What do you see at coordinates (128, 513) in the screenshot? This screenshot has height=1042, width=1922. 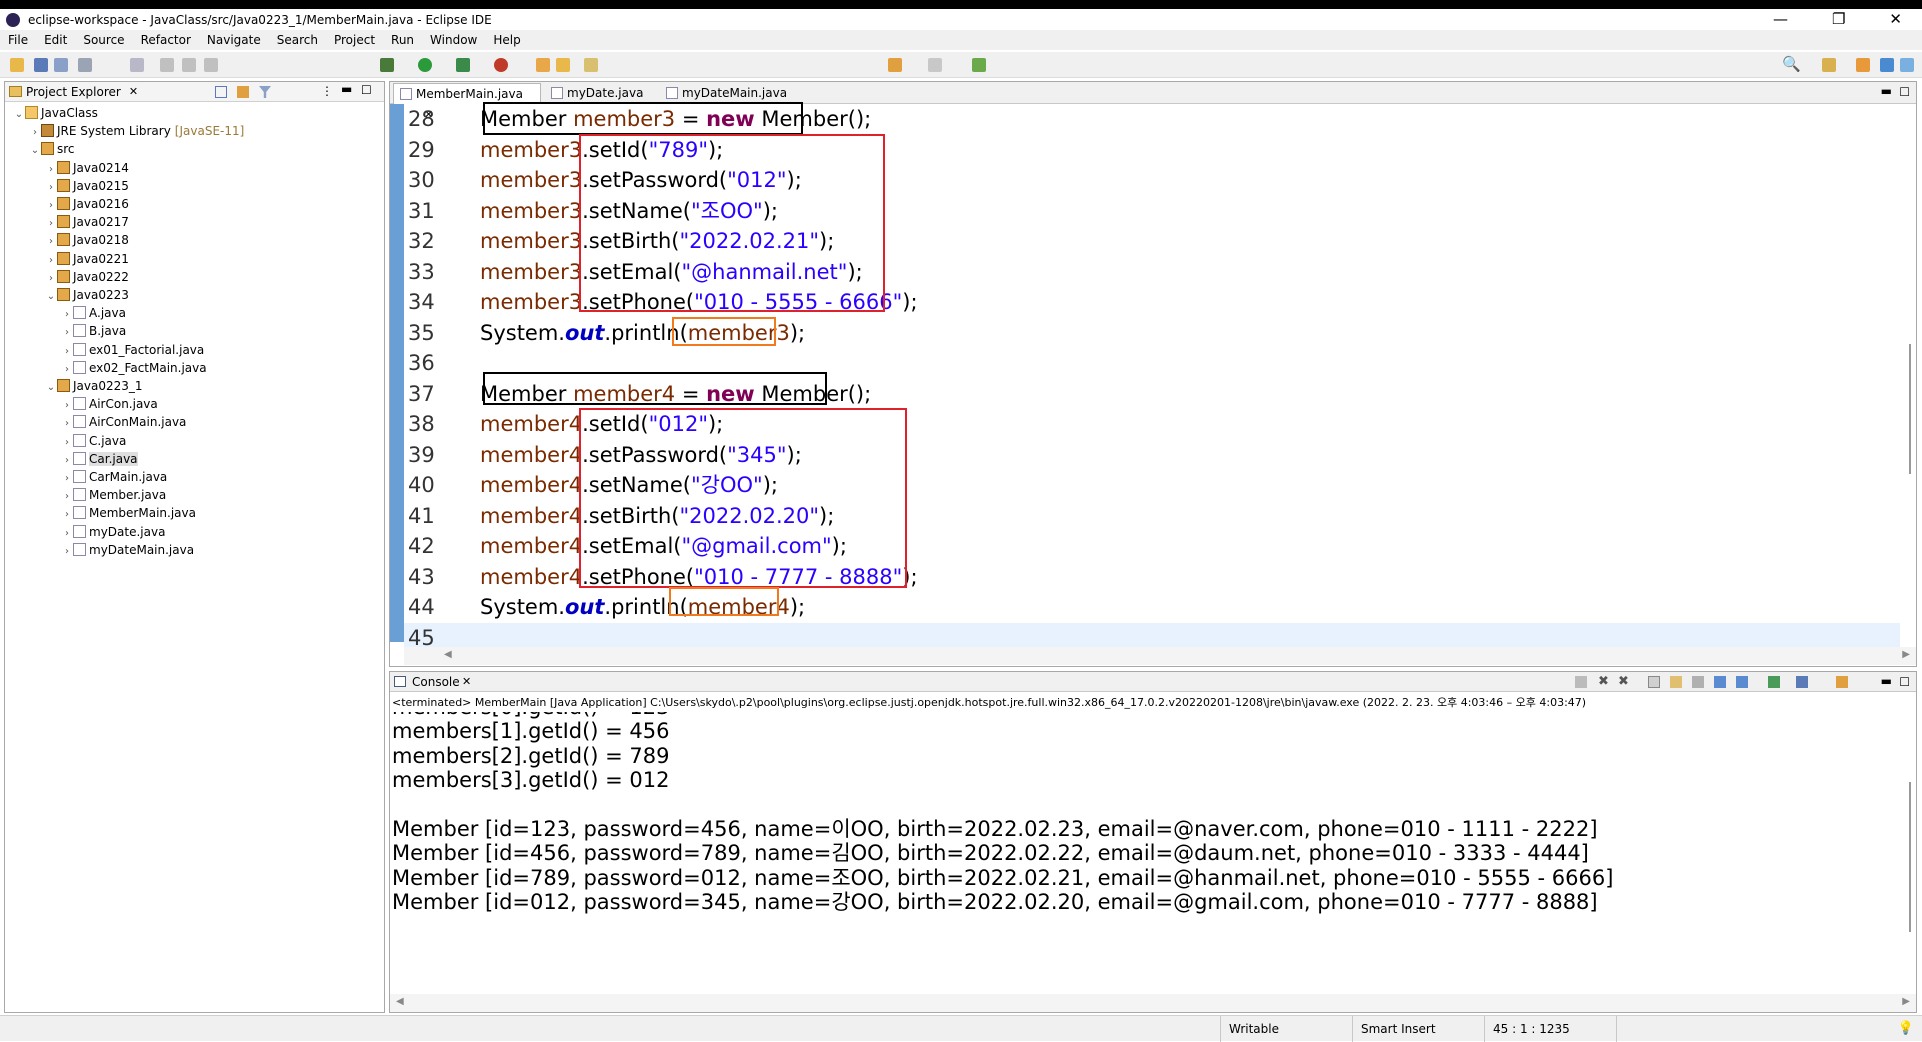 I see `tree-item: › MemberMain.java` at bounding box center [128, 513].